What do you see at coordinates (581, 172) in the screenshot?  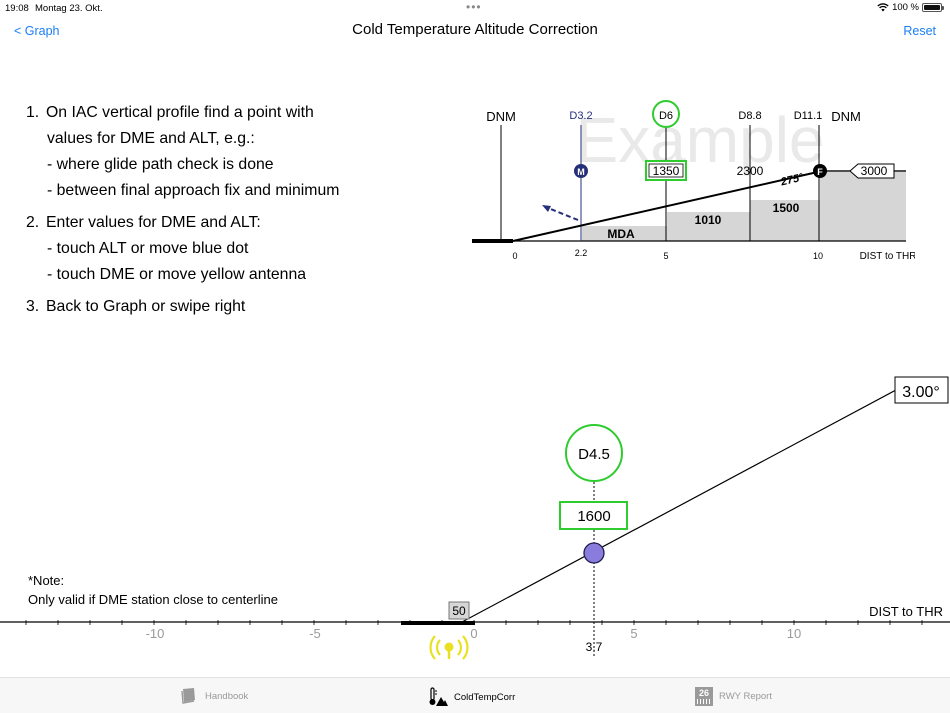 I see `example-m-label: M` at bounding box center [581, 172].